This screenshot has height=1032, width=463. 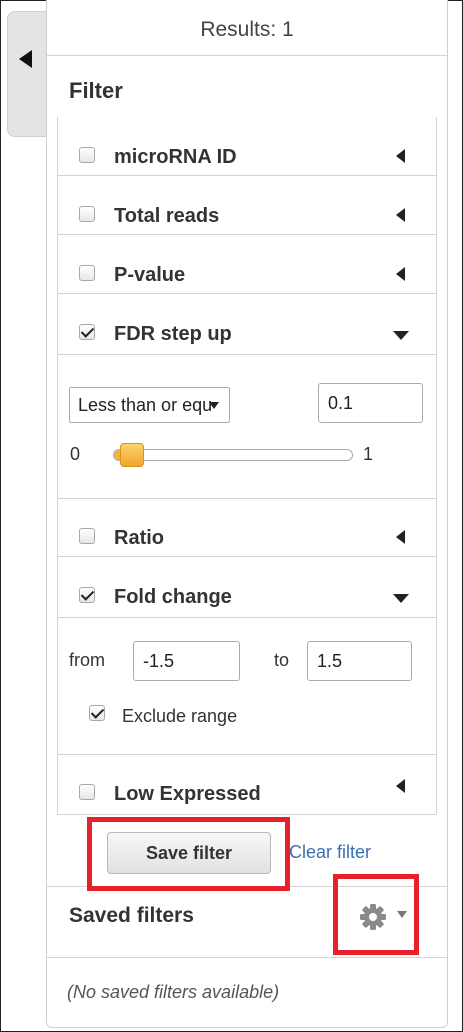 I want to click on microrna-id-checkbox, so click(x=87, y=155).